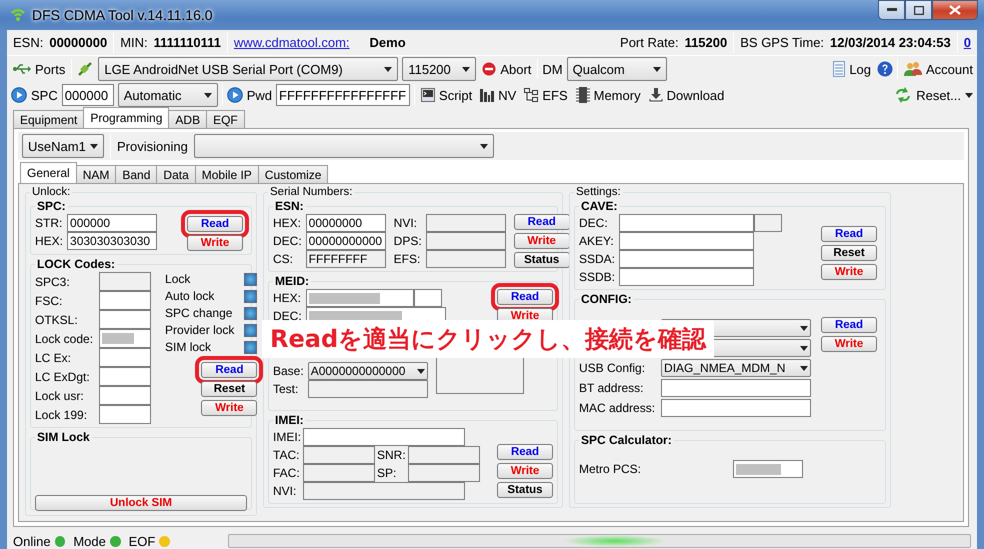 This screenshot has height=549, width=984. What do you see at coordinates (343, 95) in the screenshot?
I see `password-field: FFFFFFFFFFFFFFFF` at bounding box center [343, 95].